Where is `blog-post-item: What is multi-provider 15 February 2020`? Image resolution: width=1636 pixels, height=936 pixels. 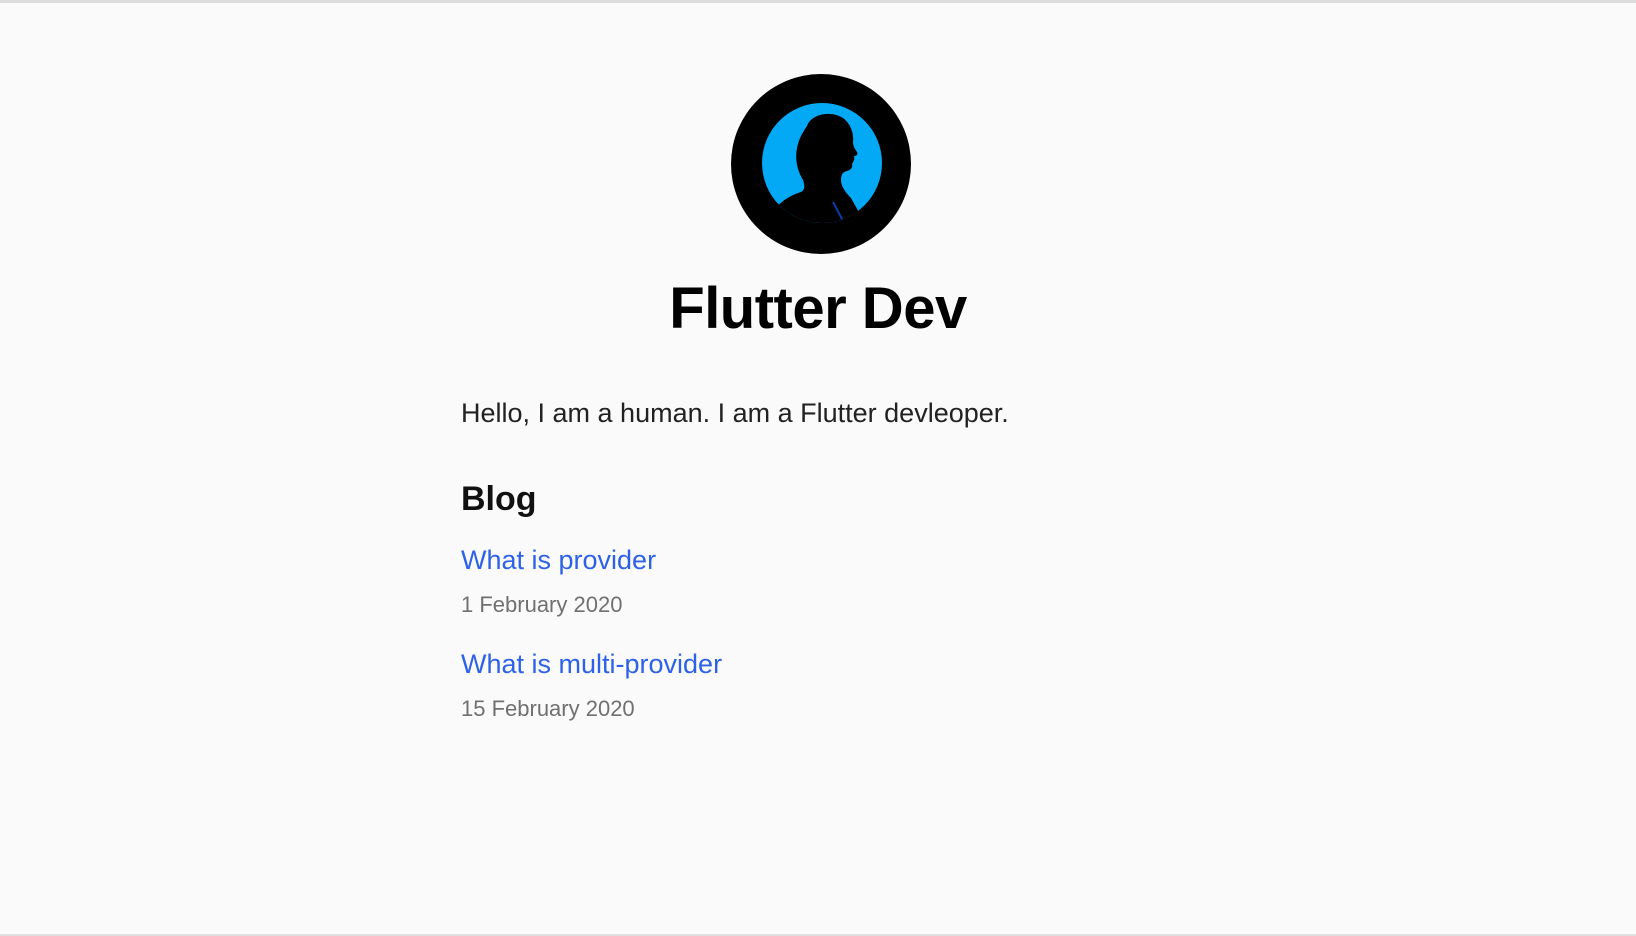 blog-post-item: What is multi-provider 15 February 2020 is located at coordinates (821, 684).